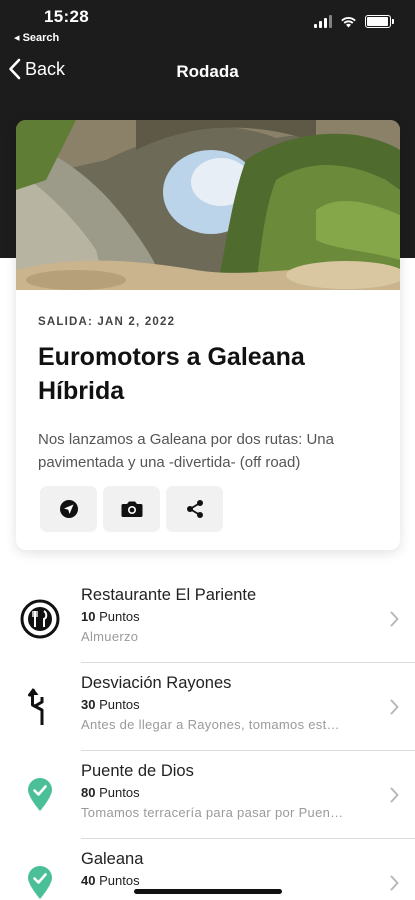 This screenshot has width=415, height=900. Describe the element at coordinates (348, 22) in the screenshot. I see `wifi-icon` at that location.